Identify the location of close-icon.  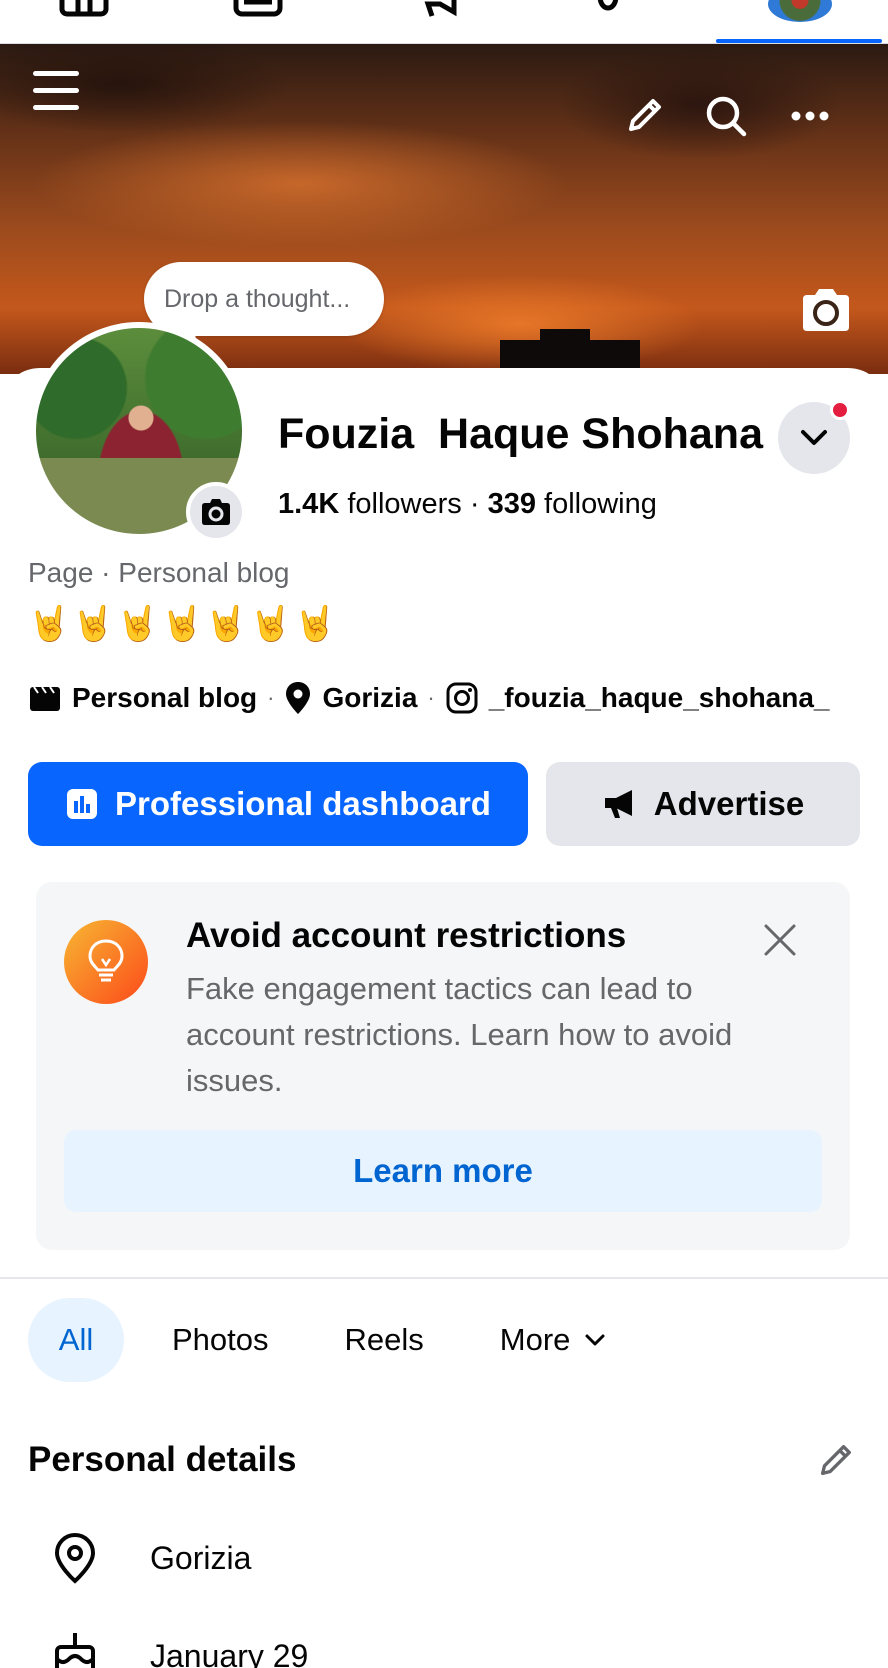
(780, 940).